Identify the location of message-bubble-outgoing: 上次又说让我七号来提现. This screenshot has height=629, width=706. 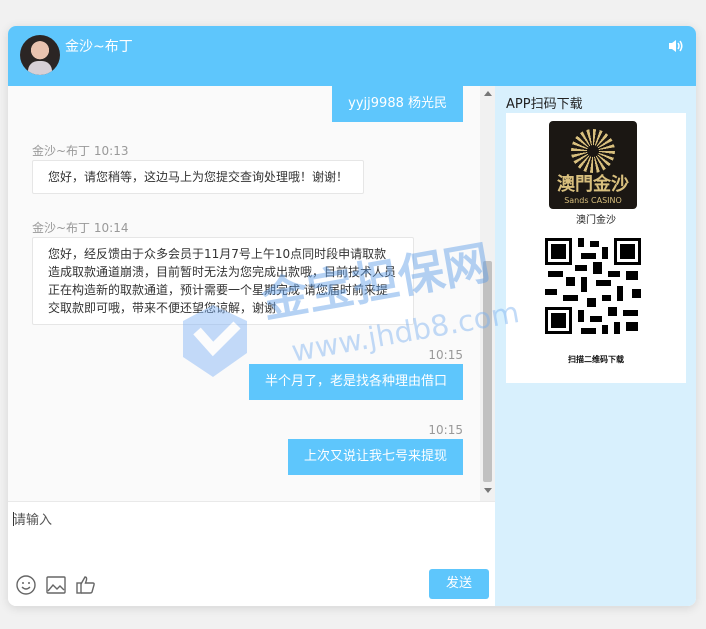
(375, 457).